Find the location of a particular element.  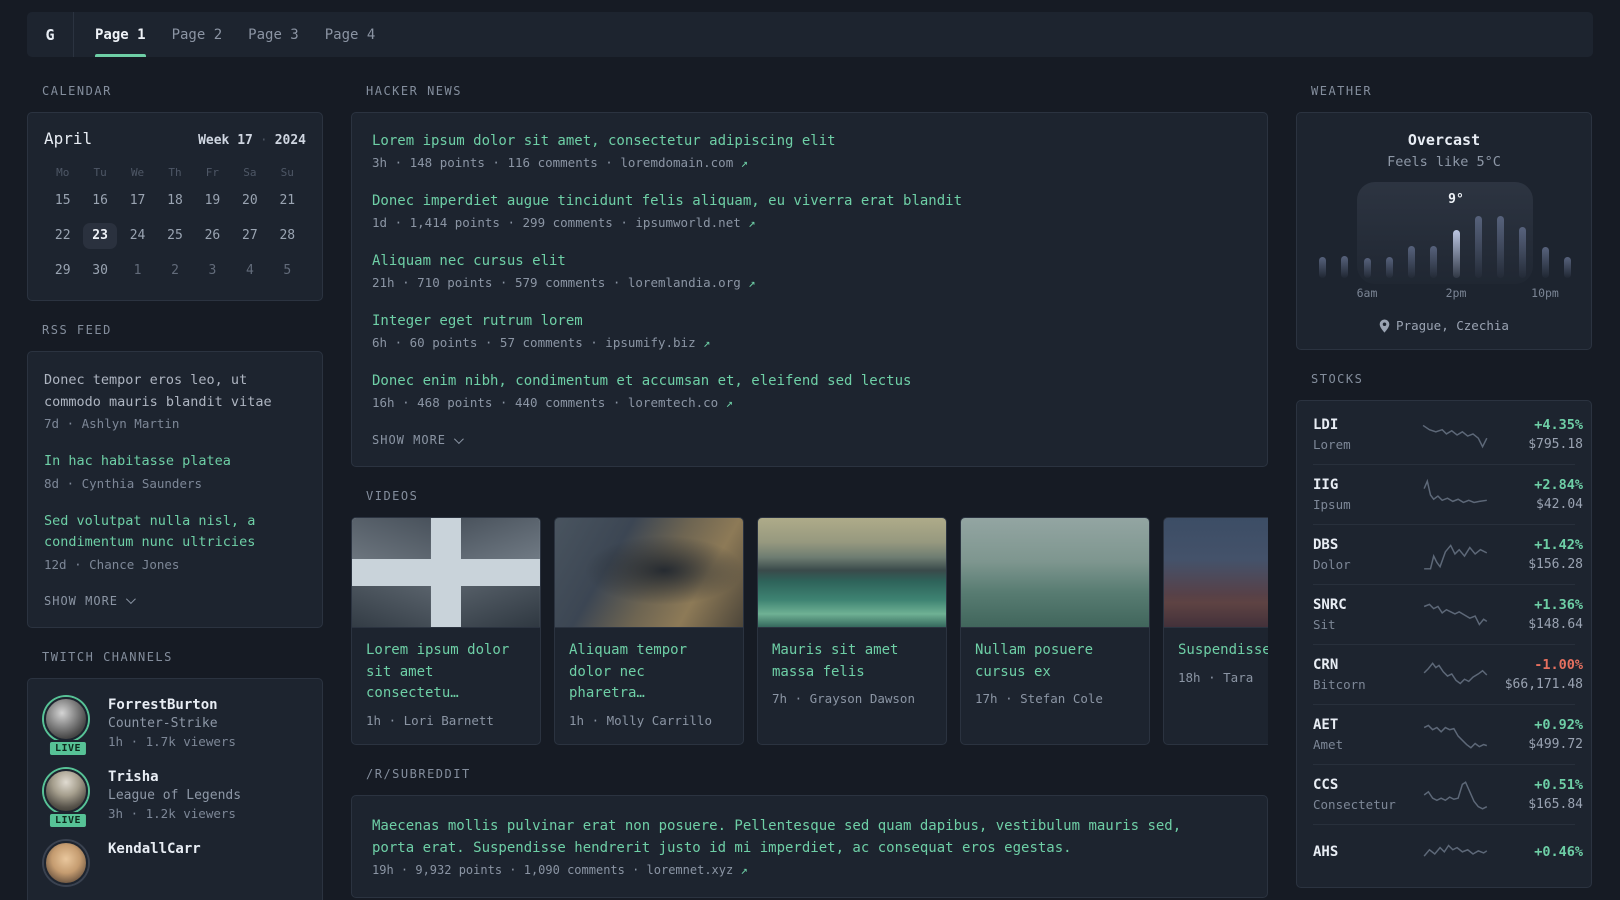

calendar-week: Week 17 · 2024 is located at coordinates (252, 140).